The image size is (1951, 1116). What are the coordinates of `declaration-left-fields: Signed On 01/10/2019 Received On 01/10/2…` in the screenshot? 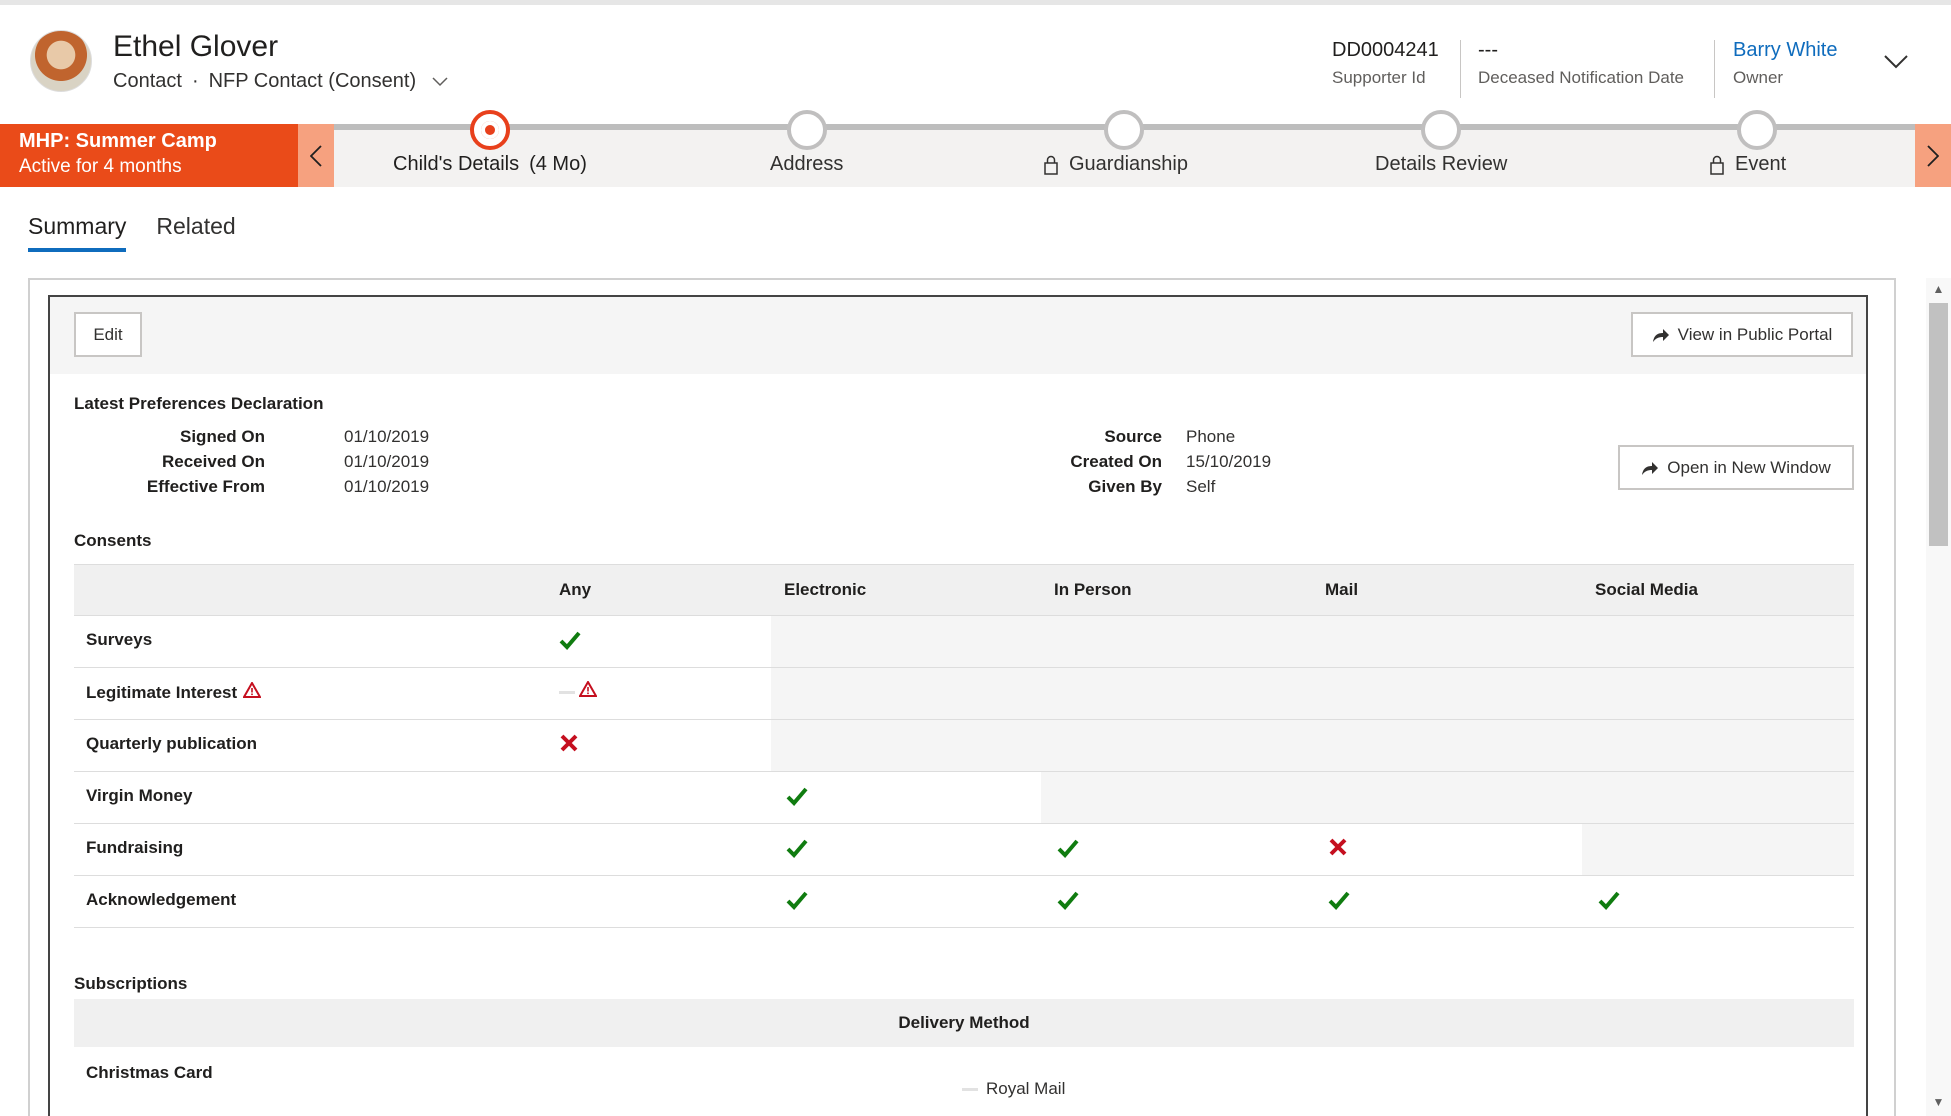 It's located at (250, 467).